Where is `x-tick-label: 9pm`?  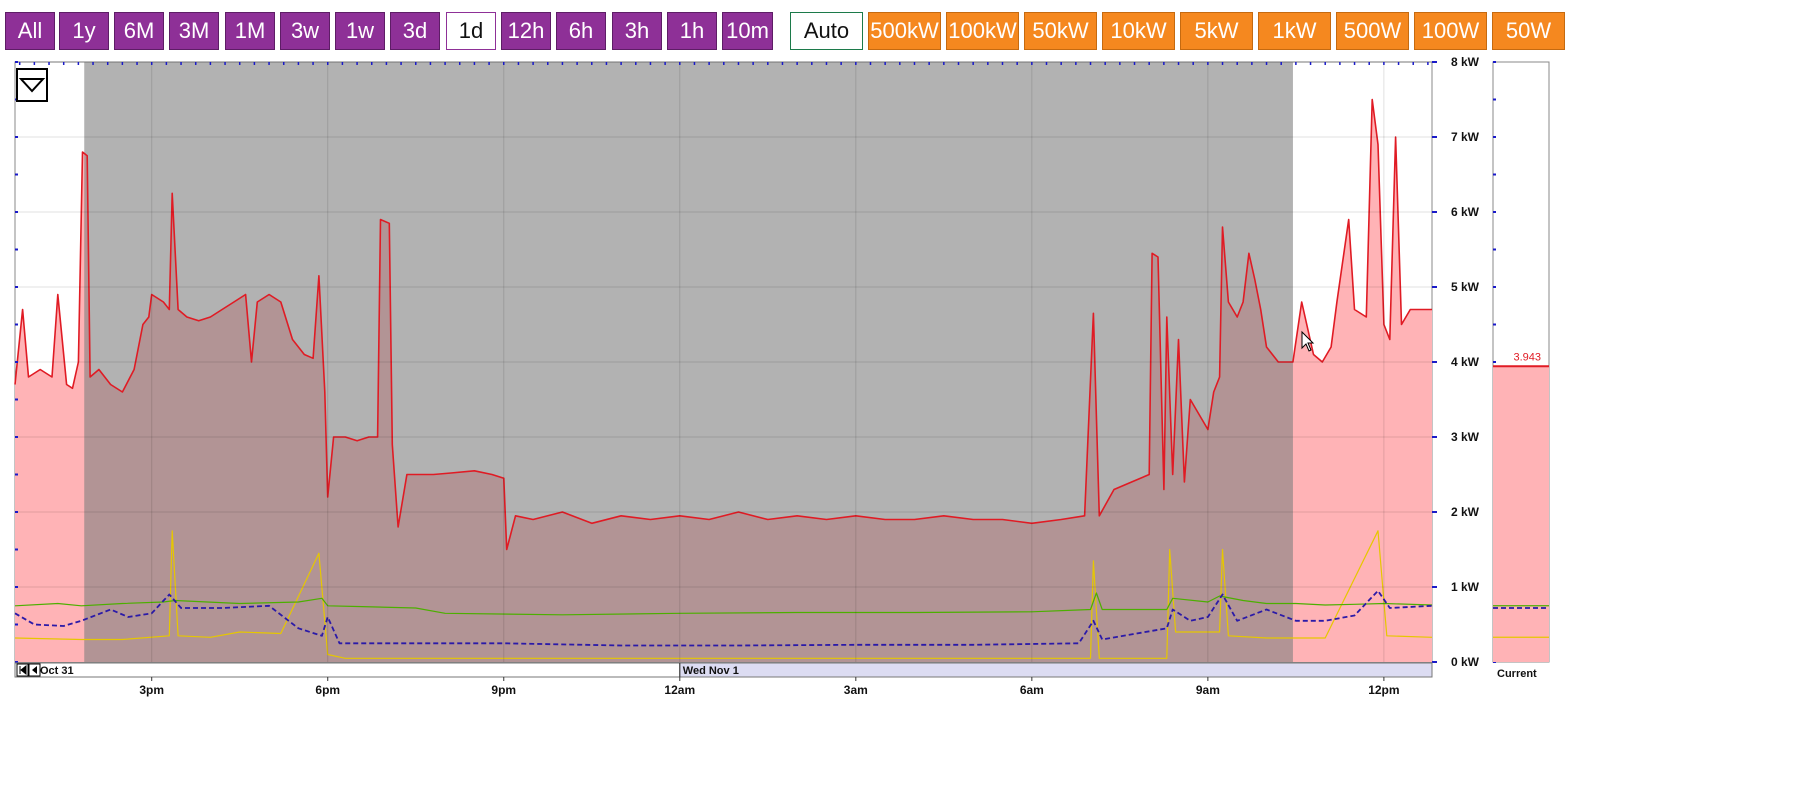 x-tick-label: 9pm is located at coordinates (503, 690).